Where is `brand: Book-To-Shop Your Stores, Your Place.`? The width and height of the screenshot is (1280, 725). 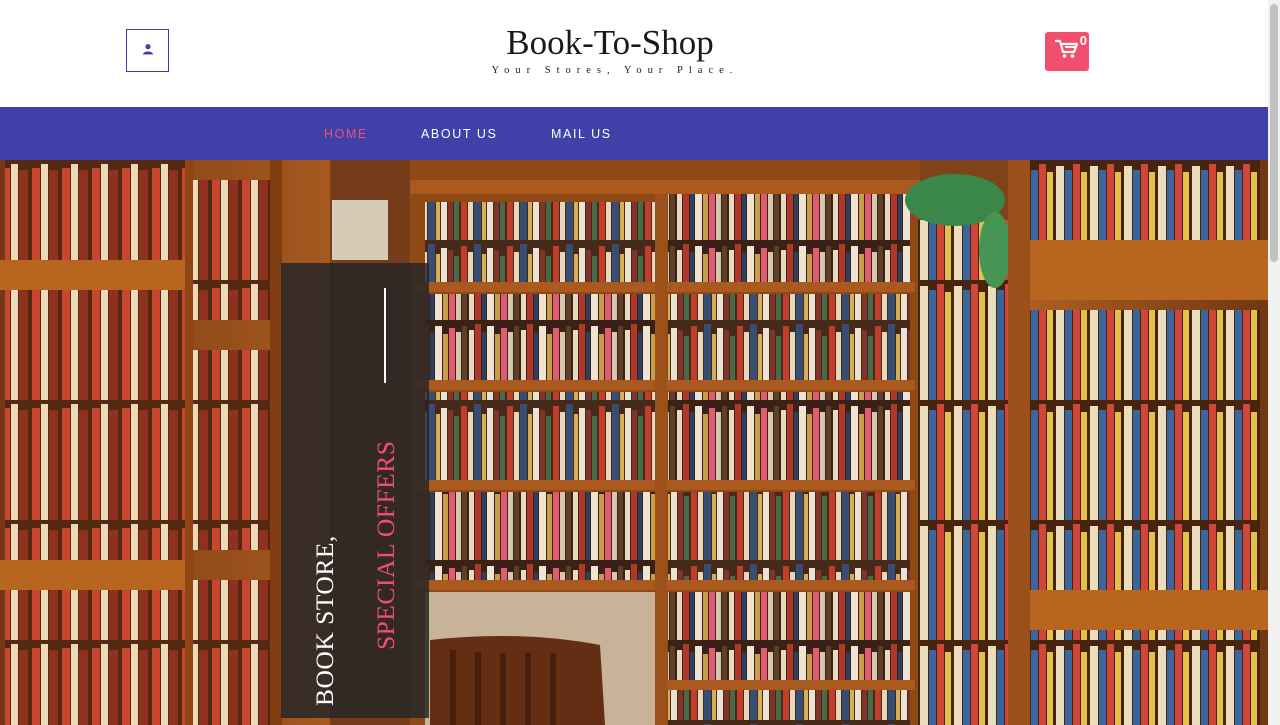 brand: Book-To-Shop Your Stores, Your Place. is located at coordinates (610, 49).